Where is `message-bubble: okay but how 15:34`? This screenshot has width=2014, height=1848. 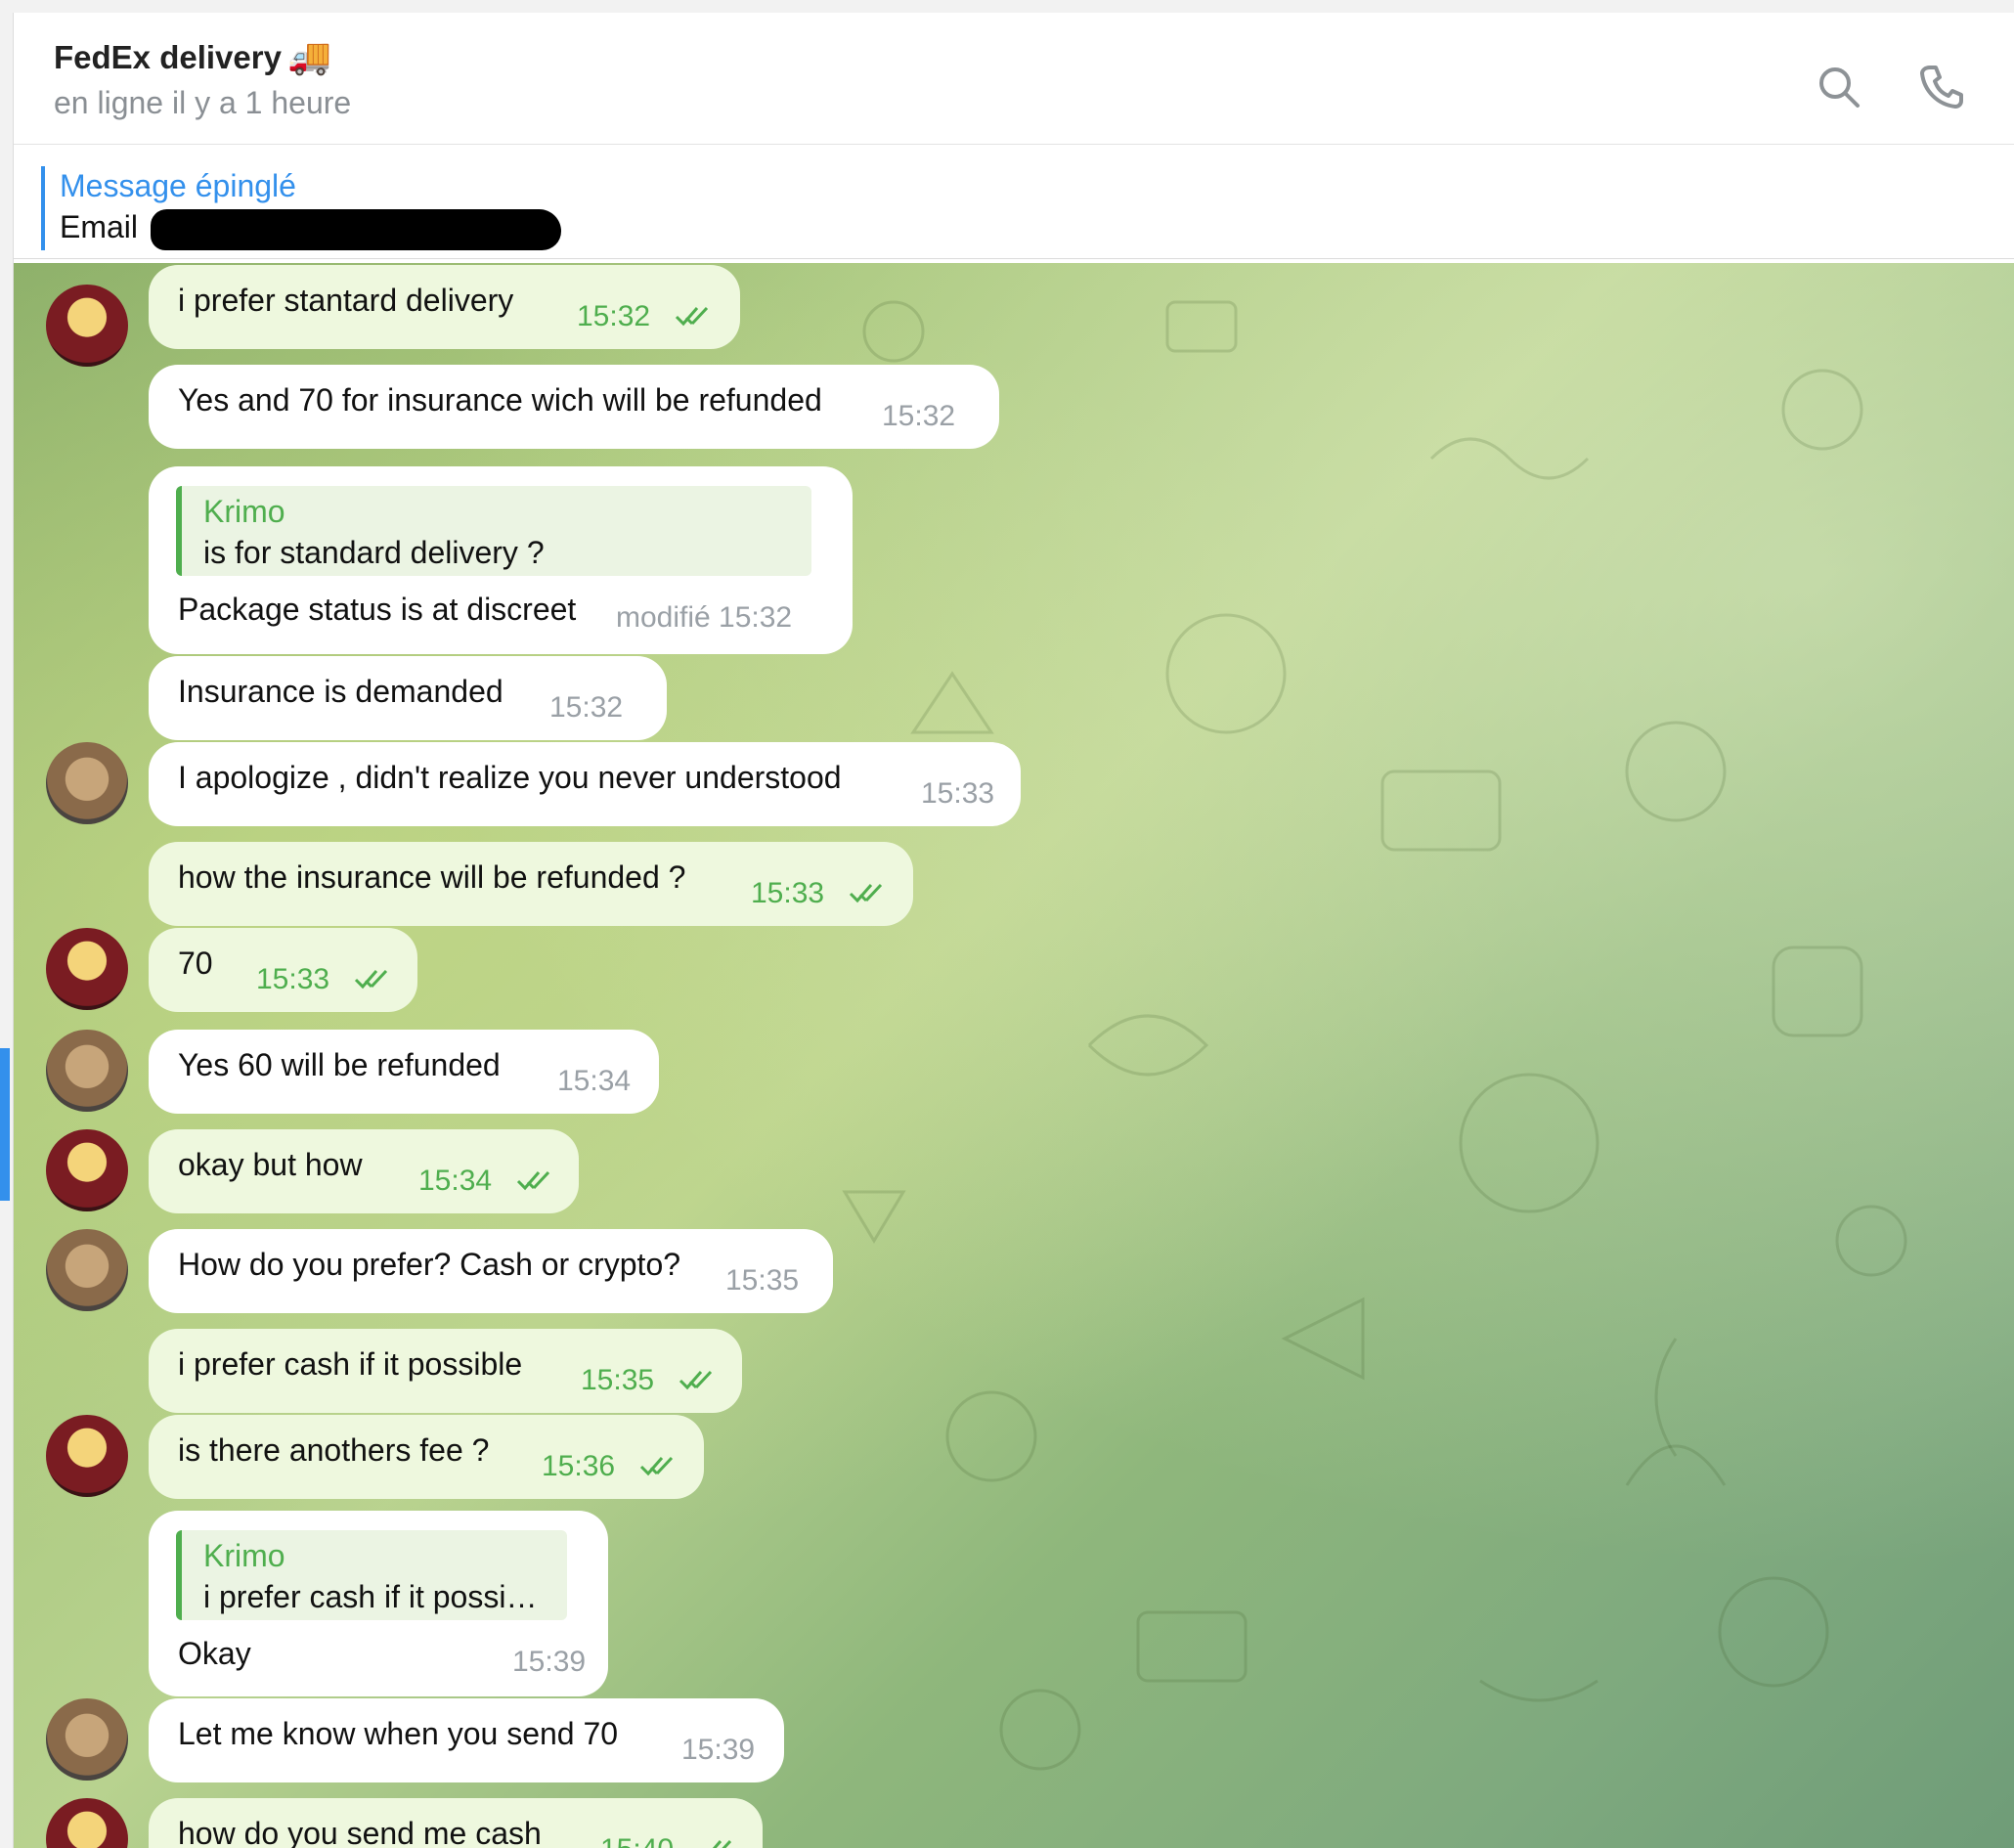 message-bubble: okay but how 15:34 is located at coordinates (364, 1171).